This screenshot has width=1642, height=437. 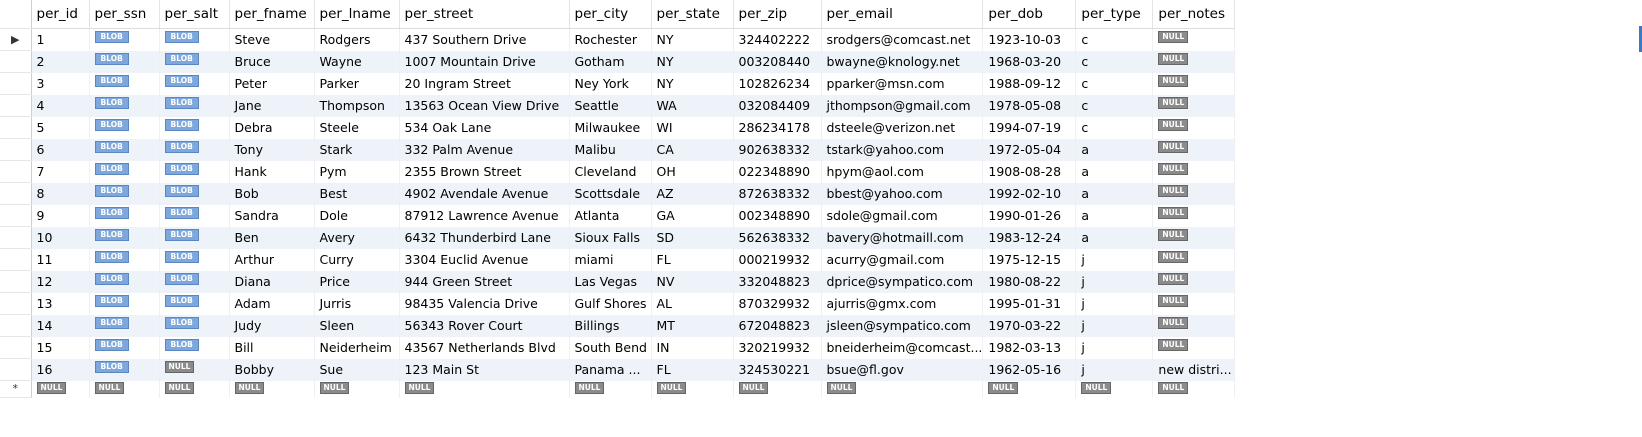 I want to click on cell-per-dob: 1978-05-08, so click(x=1029, y=105).